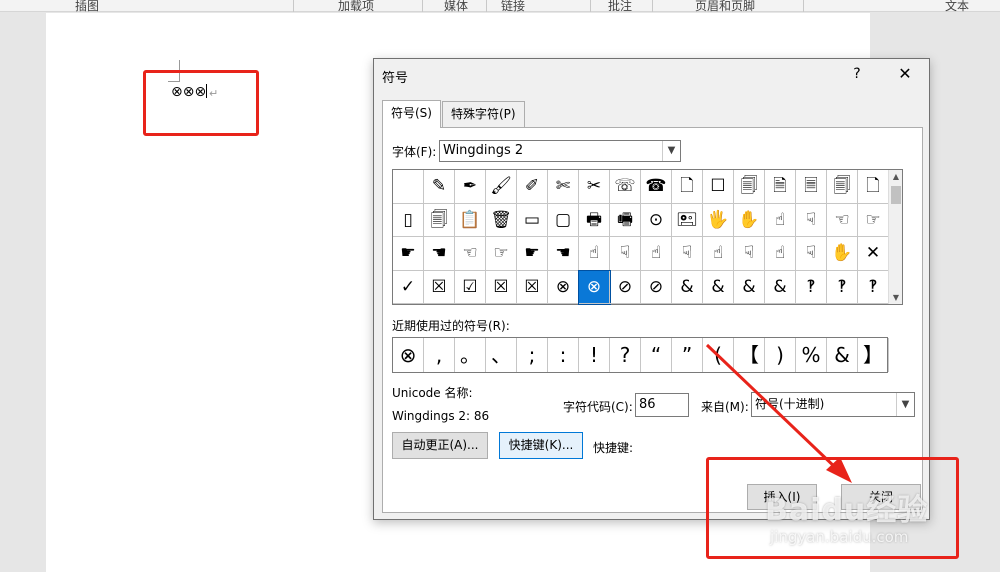  I want to click on symbol-cell: ▢, so click(563, 220).